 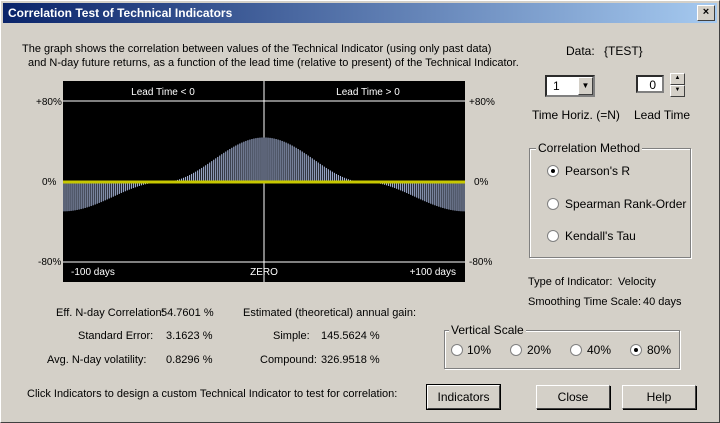 I want to click on spin-down-icon: ▼, so click(x=677, y=91).